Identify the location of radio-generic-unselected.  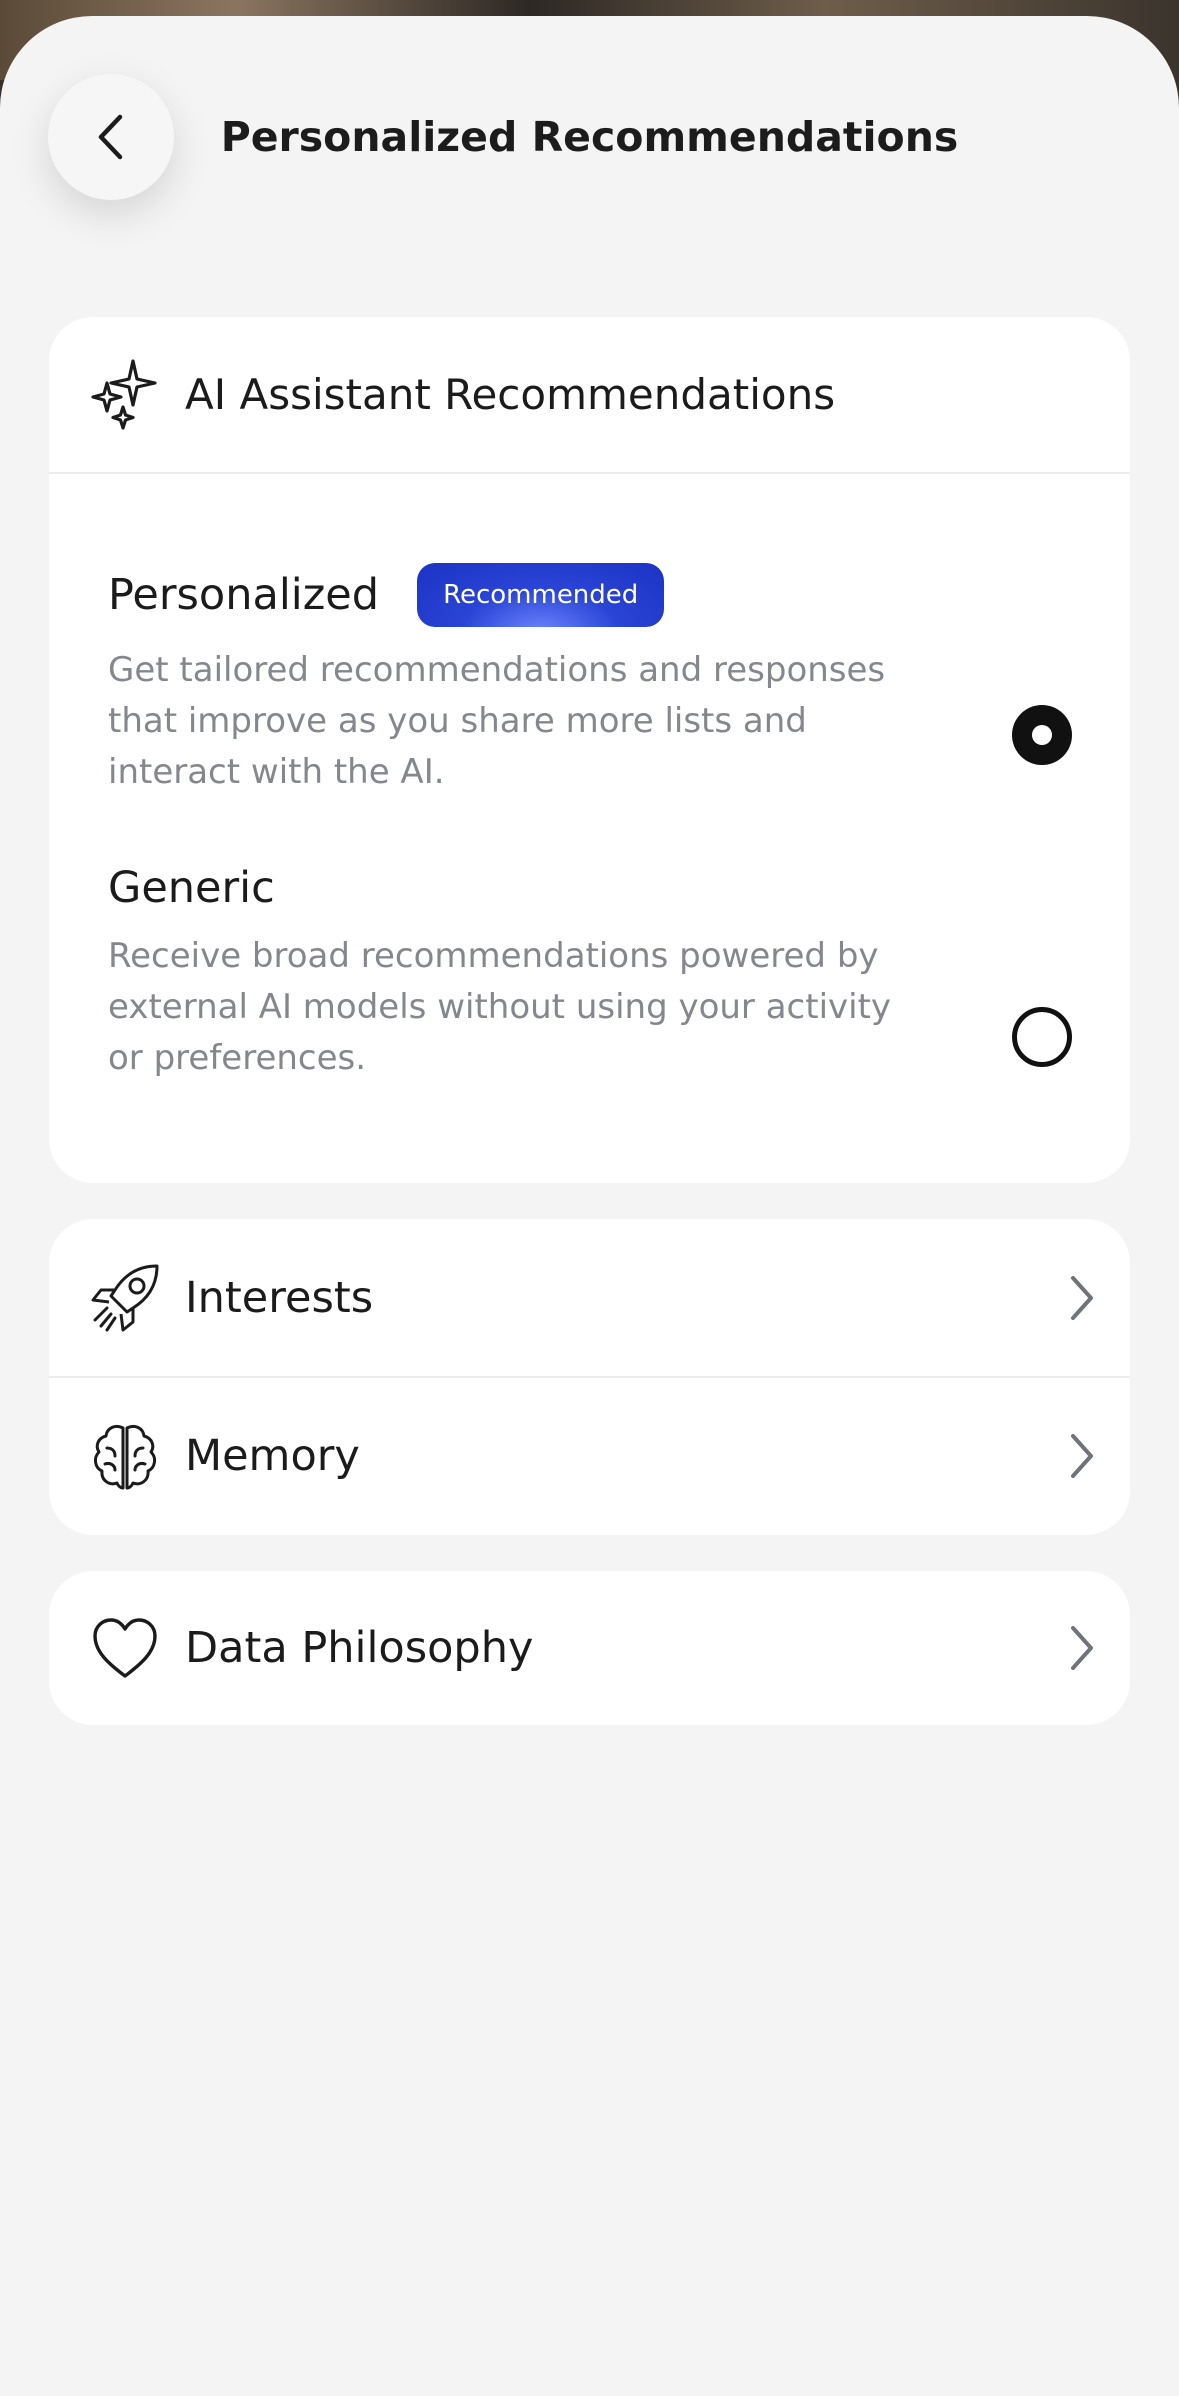
(1042, 1037).